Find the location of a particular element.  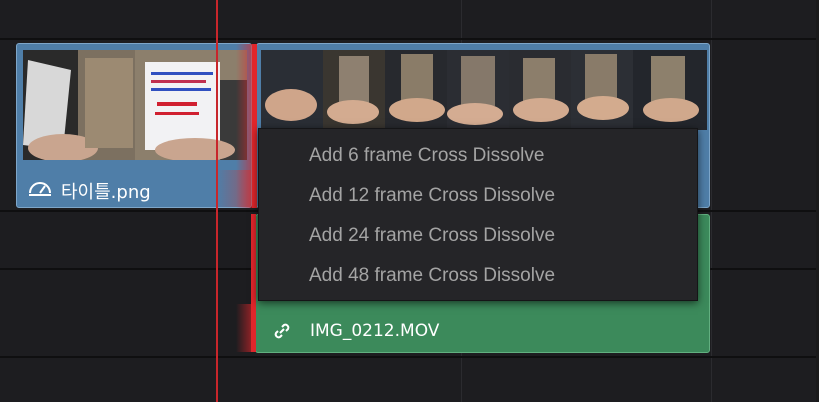

menu-item-6-frame-dissolve: Add 6 frame Cross Dissolve is located at coordinates (426, 156).